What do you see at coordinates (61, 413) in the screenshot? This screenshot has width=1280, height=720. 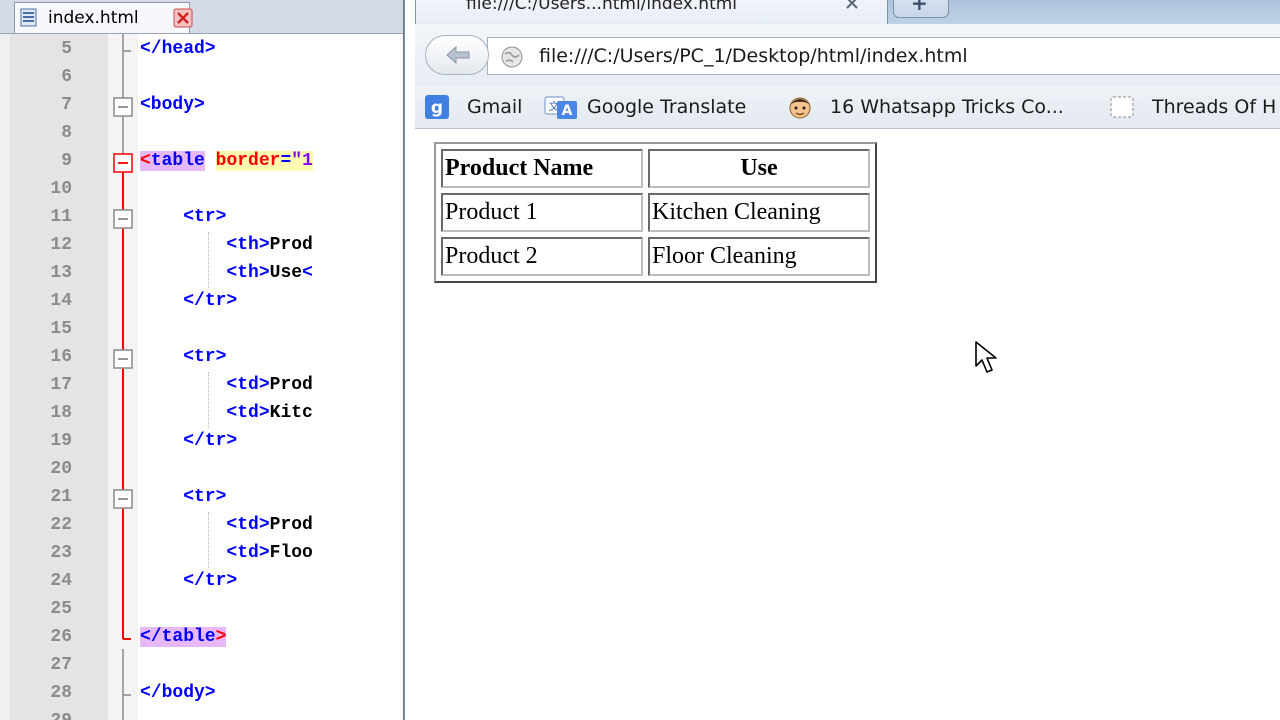 I see `line-number: 18` at bounding box center [61, 413].